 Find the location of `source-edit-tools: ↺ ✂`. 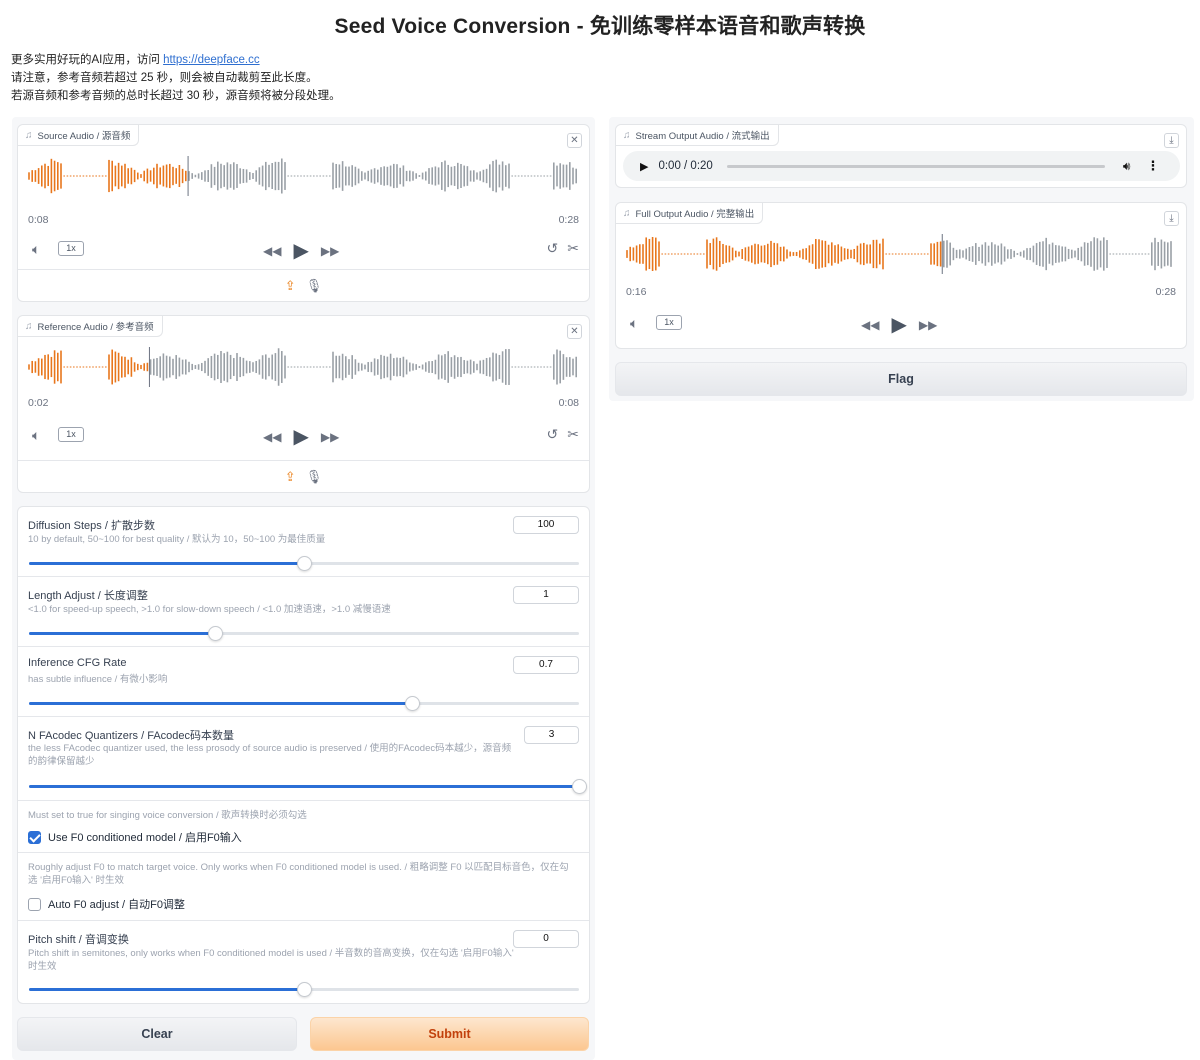

source-edit-tools: ↺ ✂ is located at coordinates (563, 248).